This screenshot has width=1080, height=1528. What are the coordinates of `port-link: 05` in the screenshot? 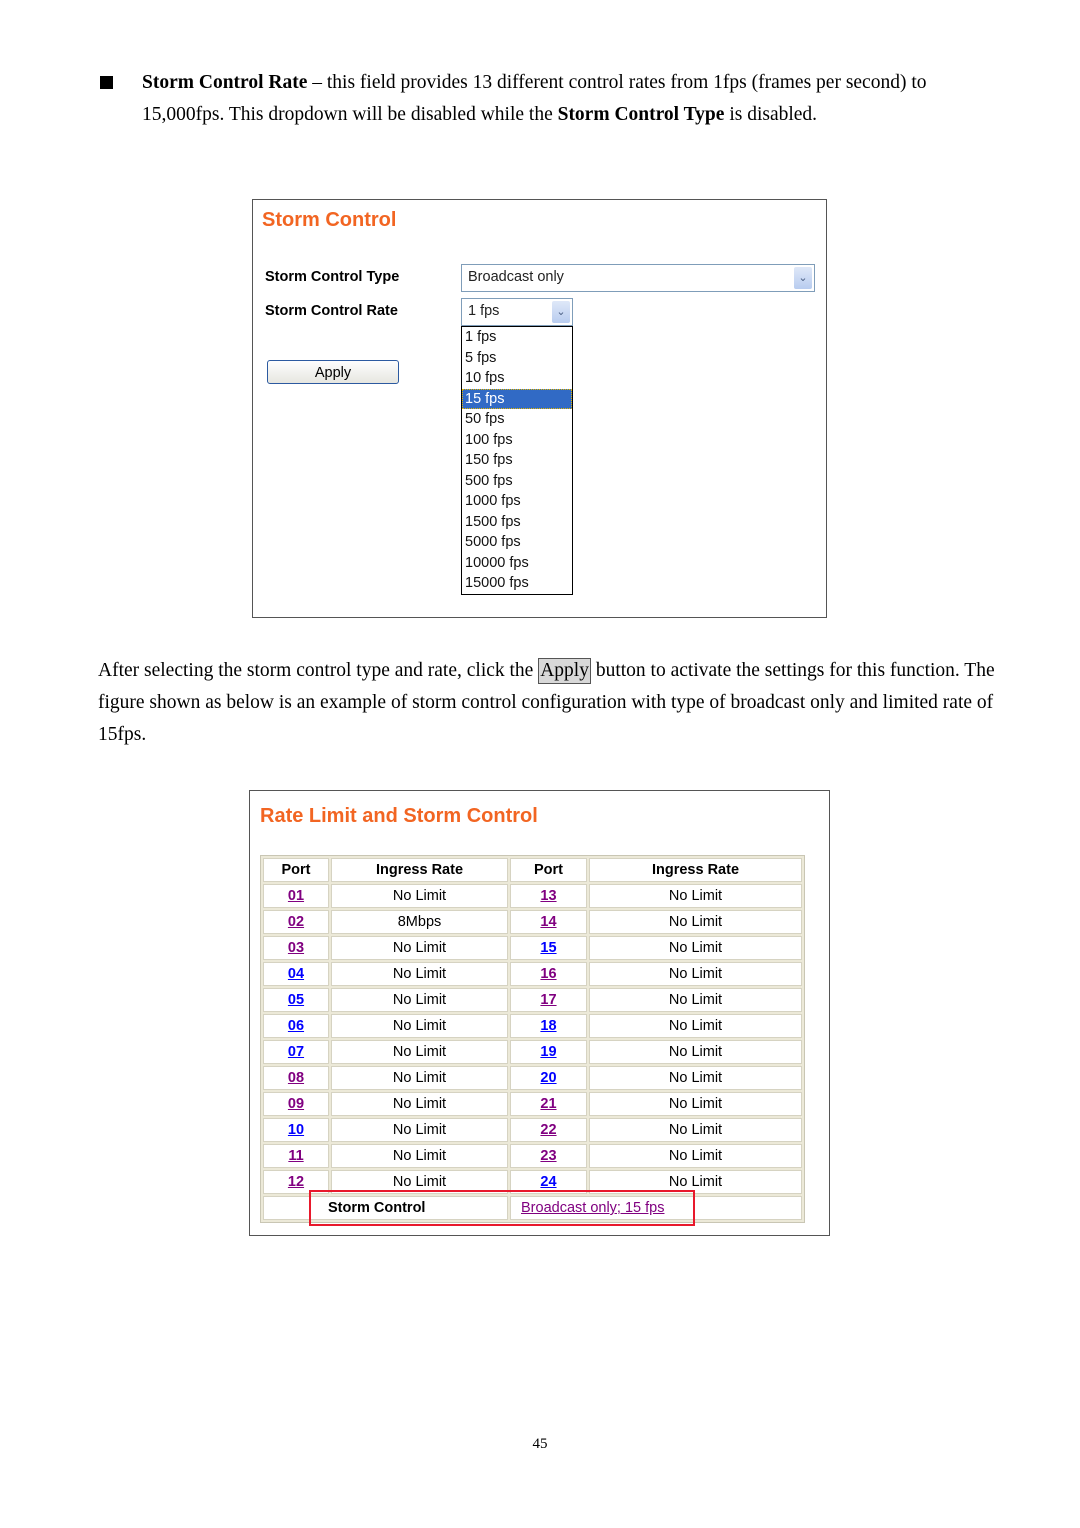 It's located at (296, 1000).